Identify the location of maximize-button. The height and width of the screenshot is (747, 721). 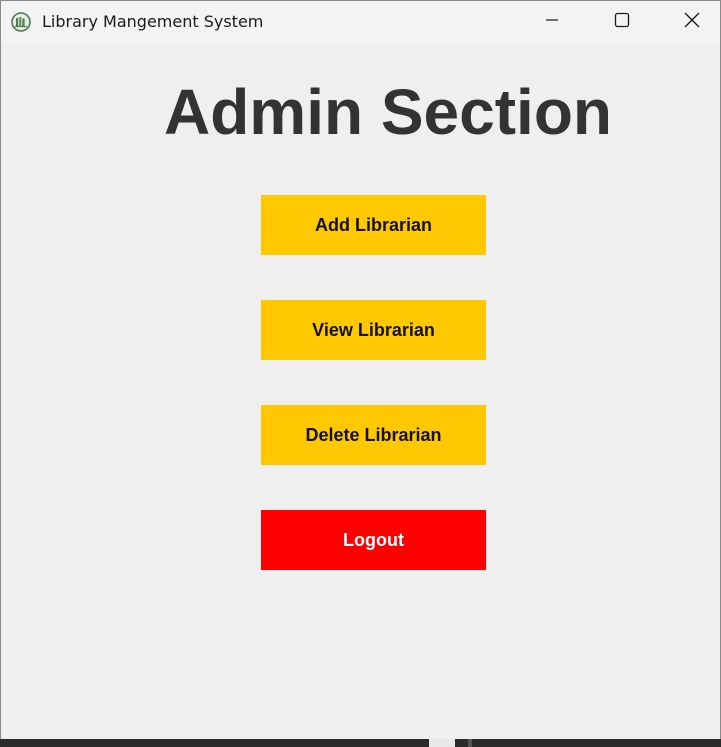
(622, 22).